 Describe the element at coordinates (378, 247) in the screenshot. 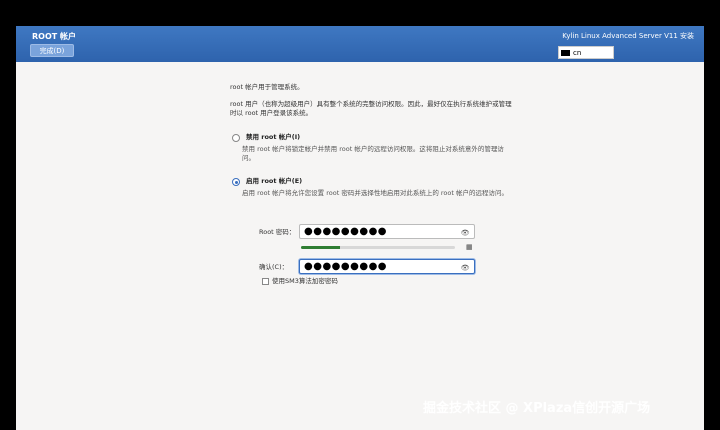

I see `password-strength-bar` at that location.